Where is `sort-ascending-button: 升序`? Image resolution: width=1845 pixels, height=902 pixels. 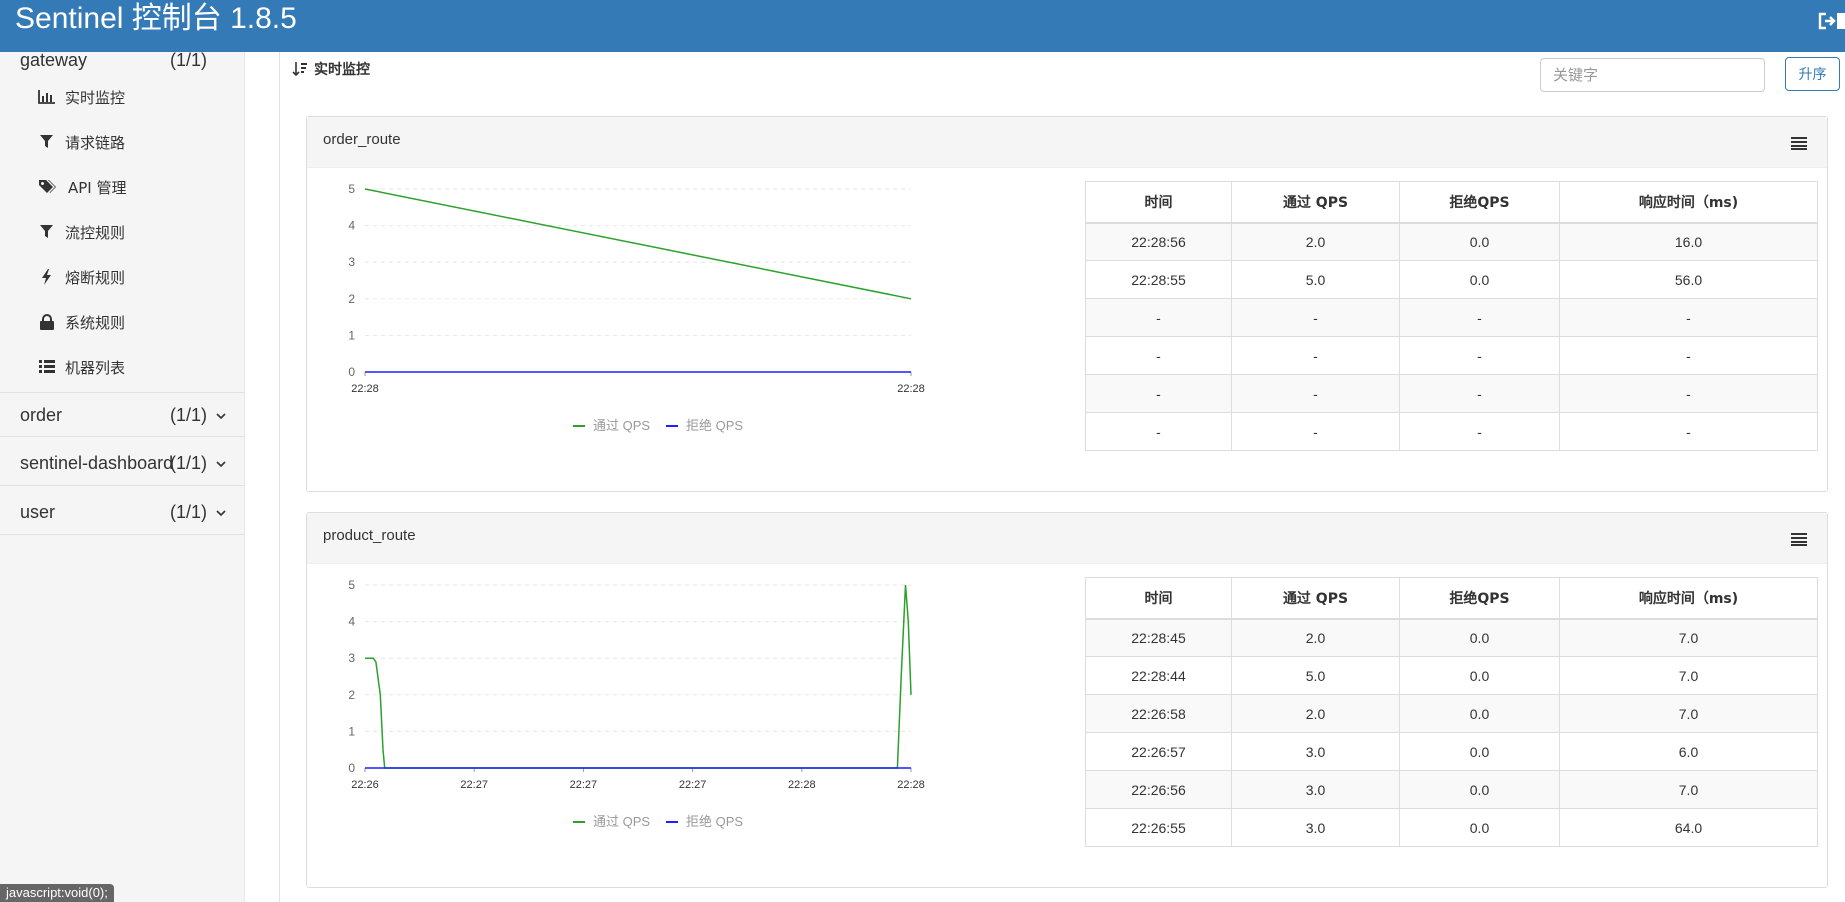
sort-ascending-button: 升序 is located at coordinates (1812, 74).